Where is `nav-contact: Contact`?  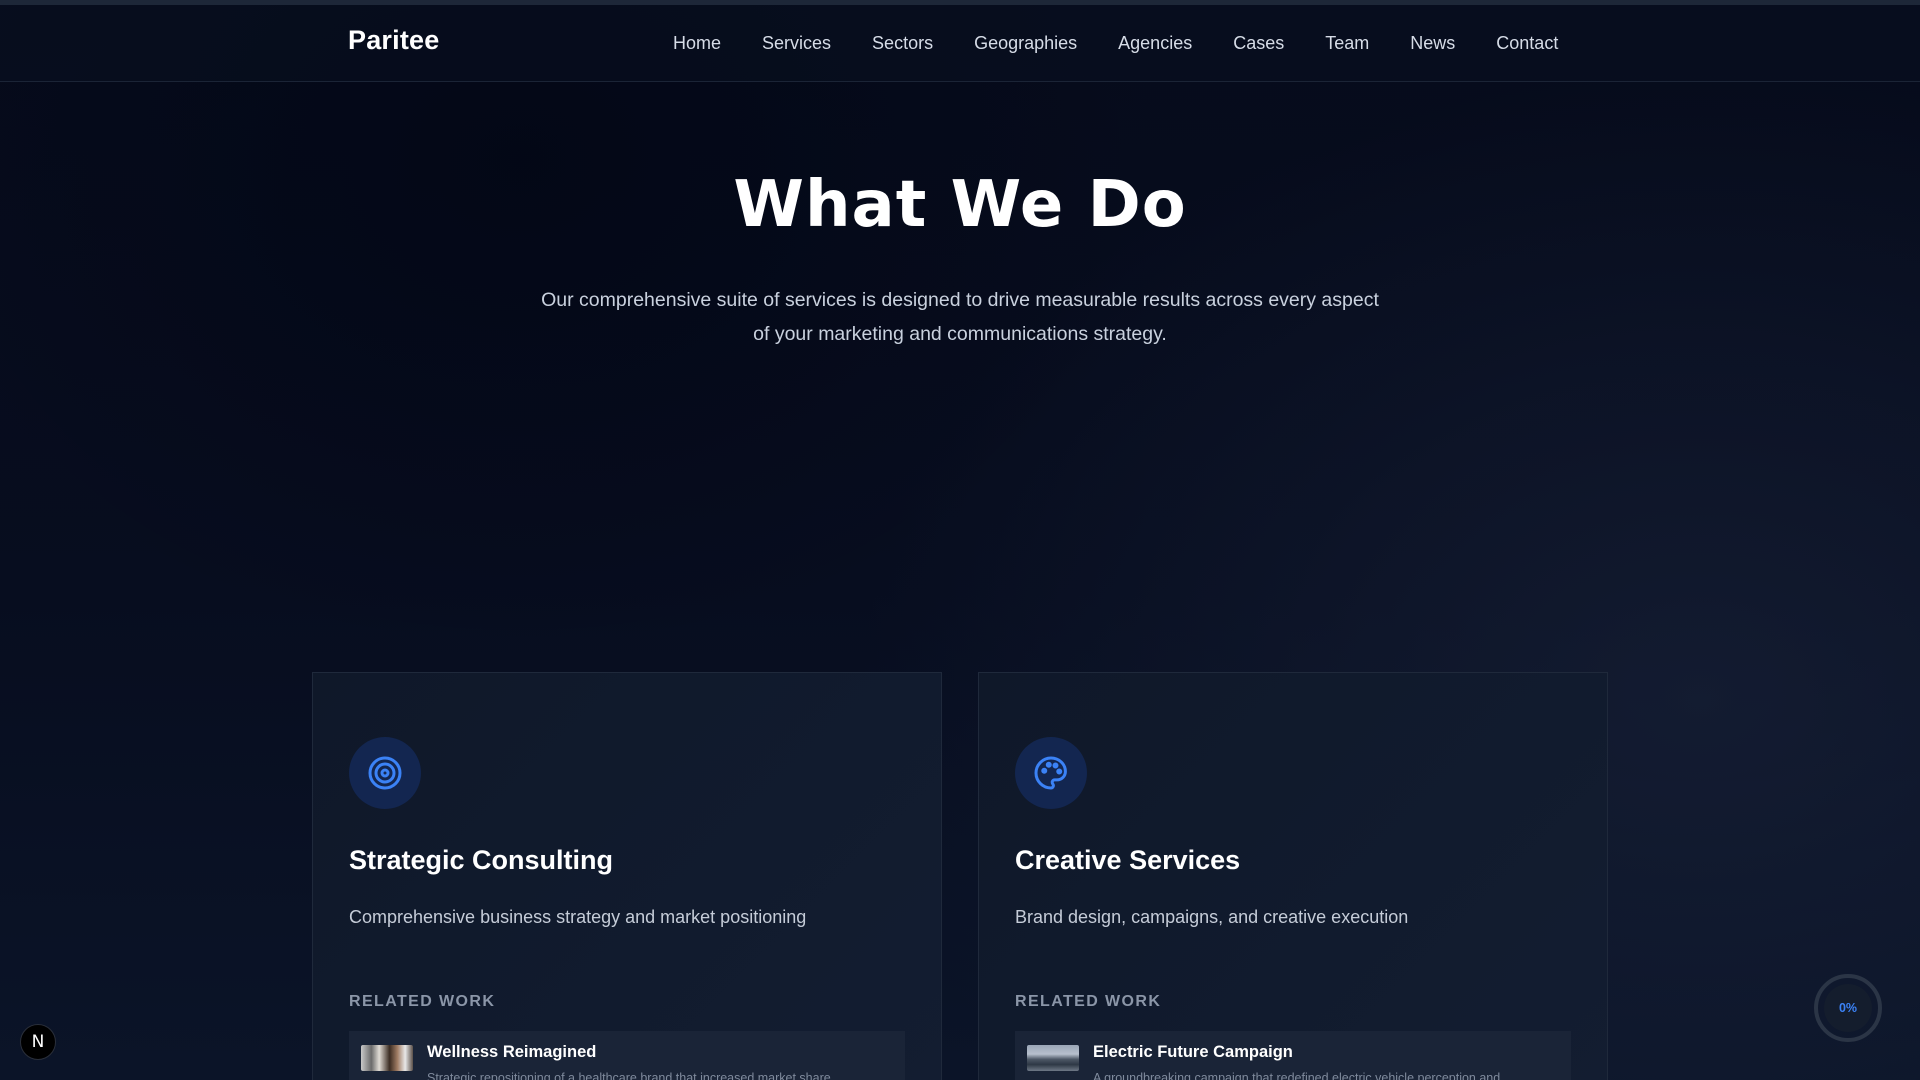 nav-contact: Contact is located at coordinates (1527, 43).